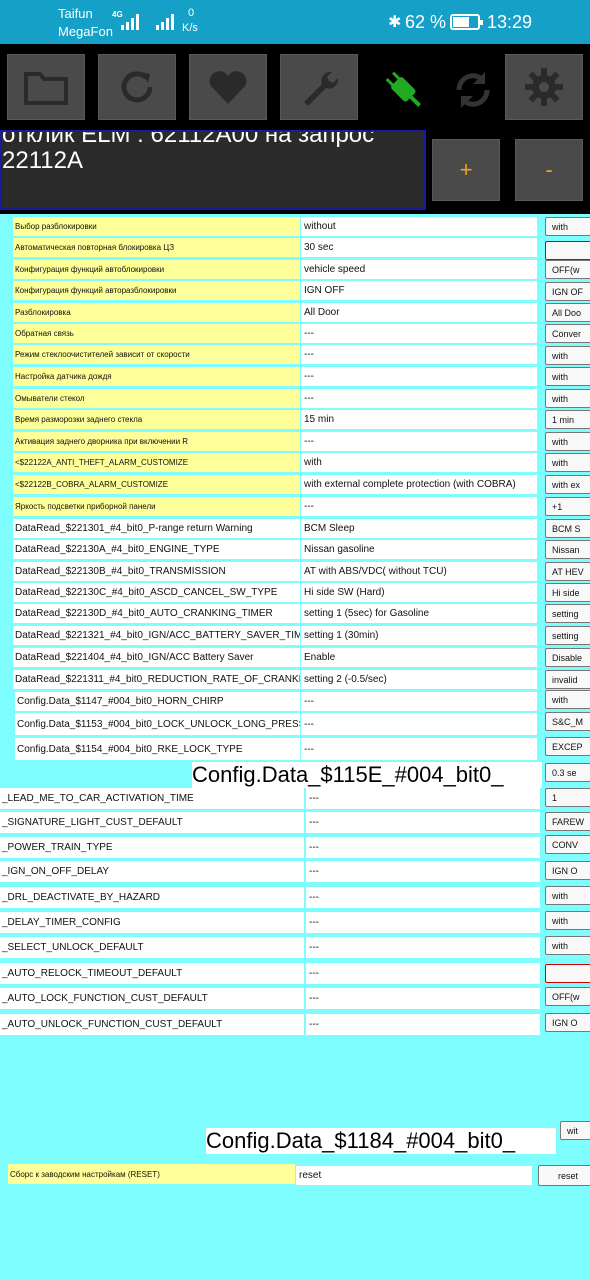 The width and height of the screenshot is (590, 1280). Describe the element at coordinates (137, 87) in the screenshot. I see `refresh-button` at that location.